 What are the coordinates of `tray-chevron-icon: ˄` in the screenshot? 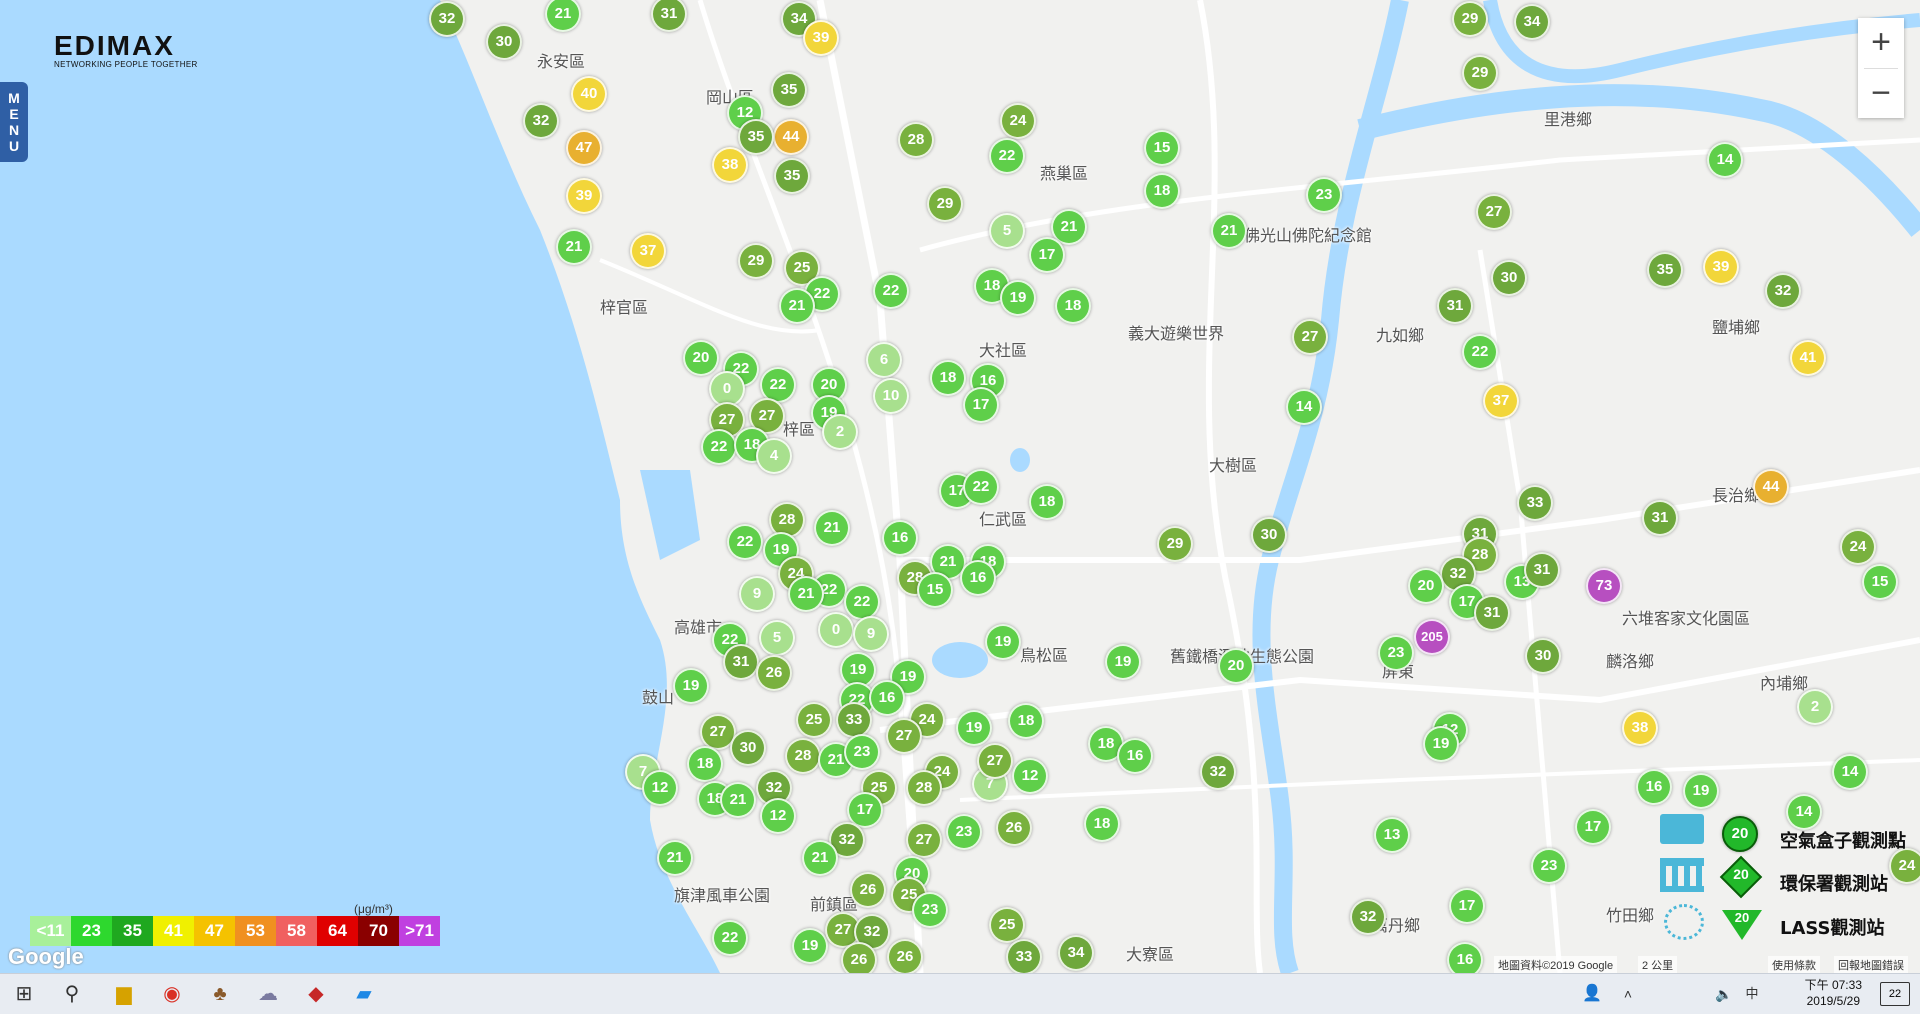 It's located at (1628, 994).